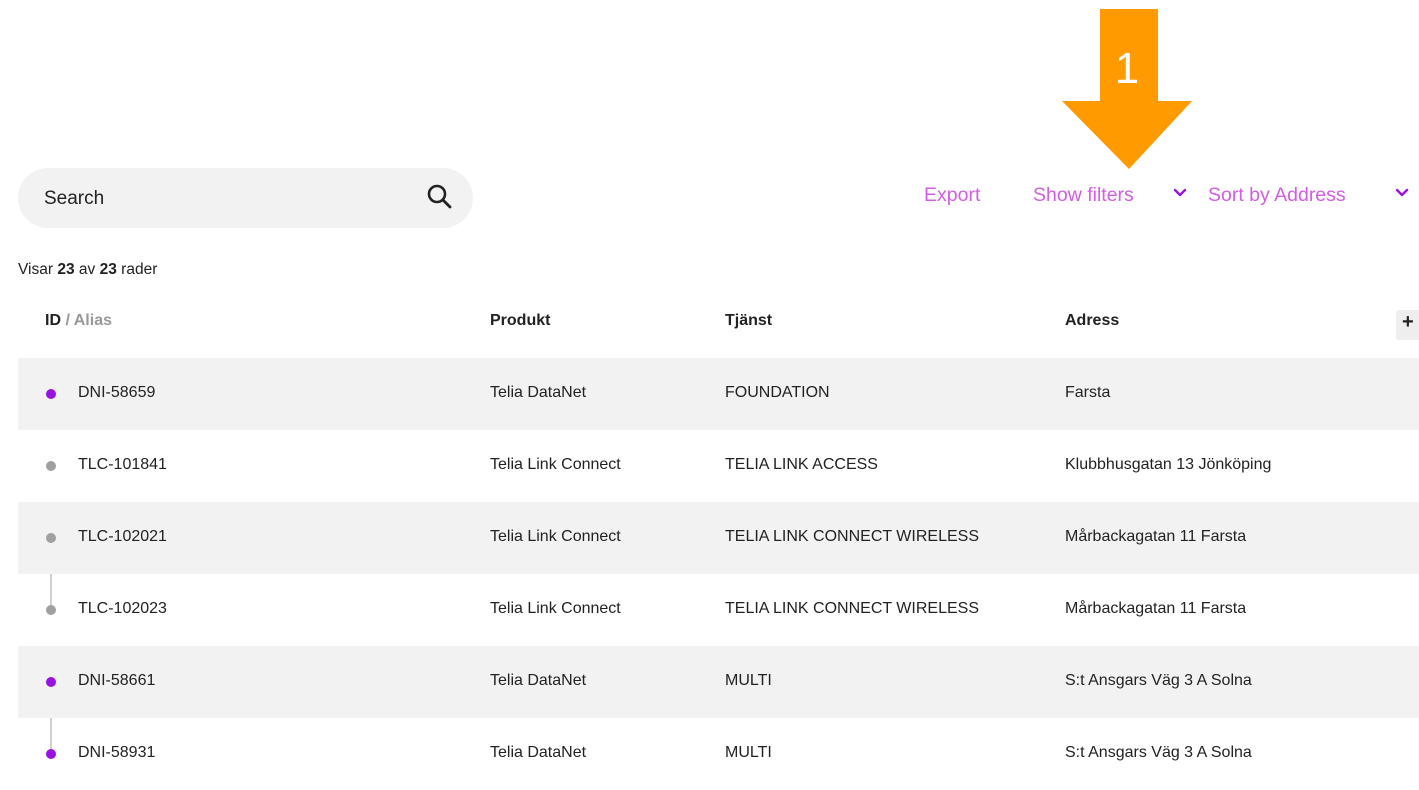 The image size is (1419, 790). Describe the element at coordinates (777, 392) in the screenshot. I see `cell-tjanst: FOUNDATION` at that location.